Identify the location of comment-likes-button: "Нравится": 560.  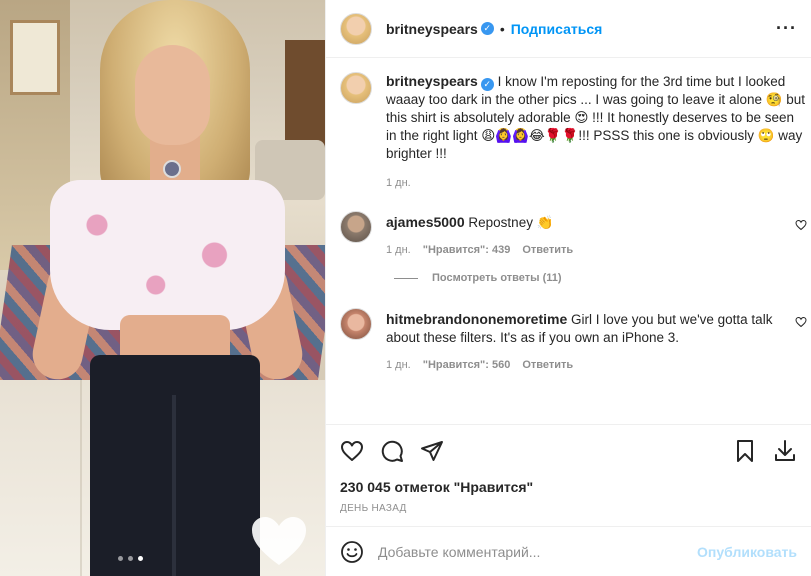
(467, 365).